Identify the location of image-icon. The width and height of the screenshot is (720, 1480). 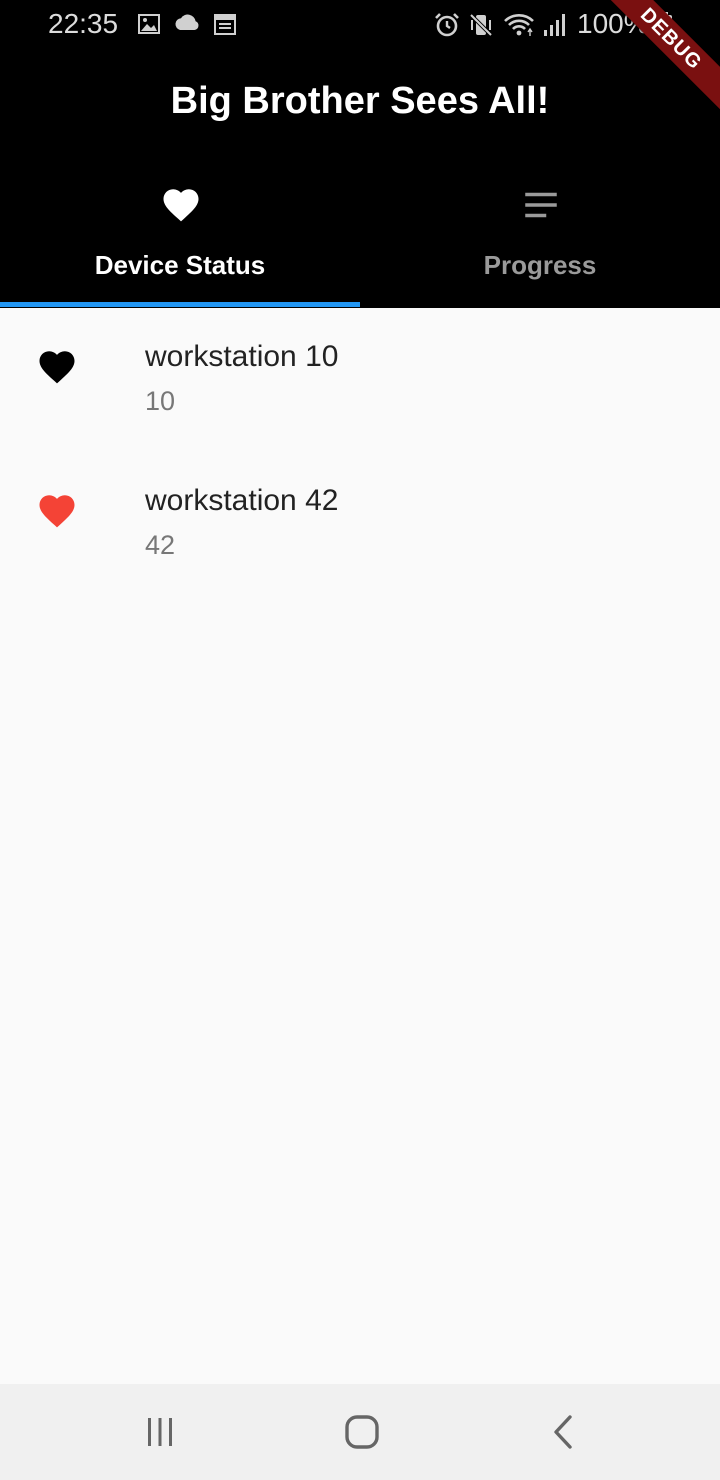
(149, 24).